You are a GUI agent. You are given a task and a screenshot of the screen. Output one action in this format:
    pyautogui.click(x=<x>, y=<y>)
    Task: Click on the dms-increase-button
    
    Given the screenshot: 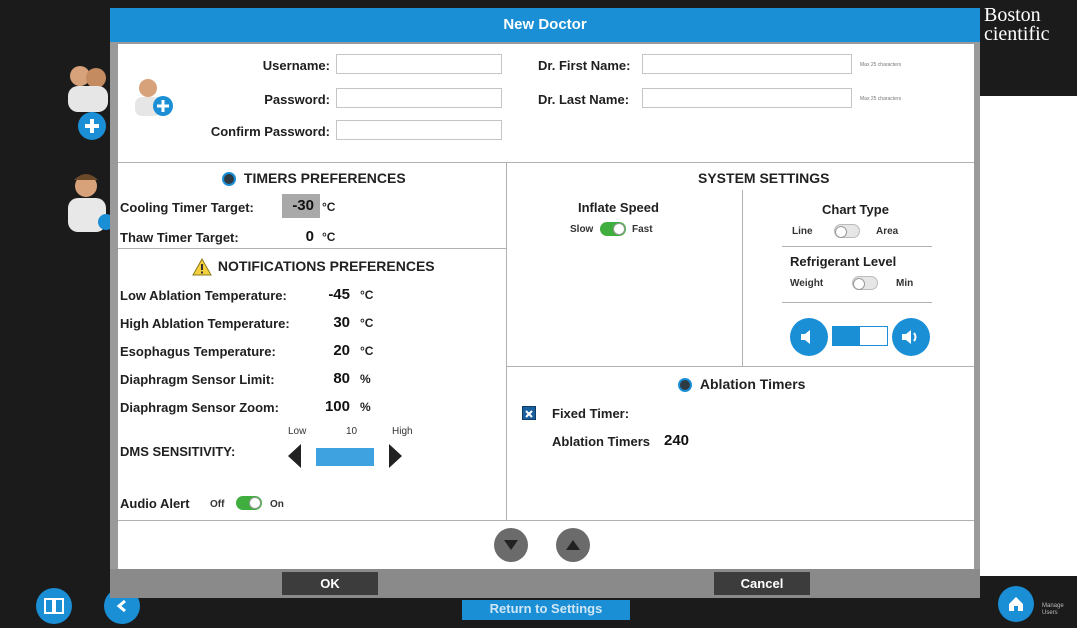 What is the action you would take?
    pyautogui.click(x=395, y=458)
    